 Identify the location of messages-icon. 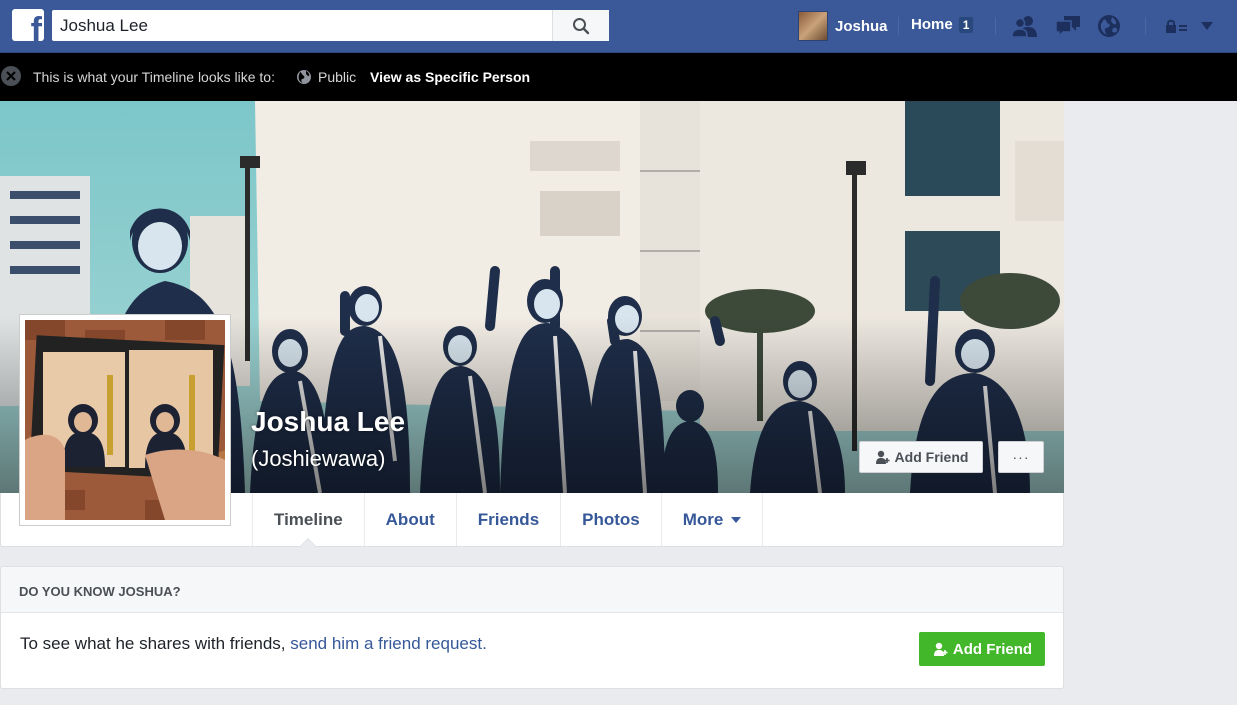
(1067, 27).